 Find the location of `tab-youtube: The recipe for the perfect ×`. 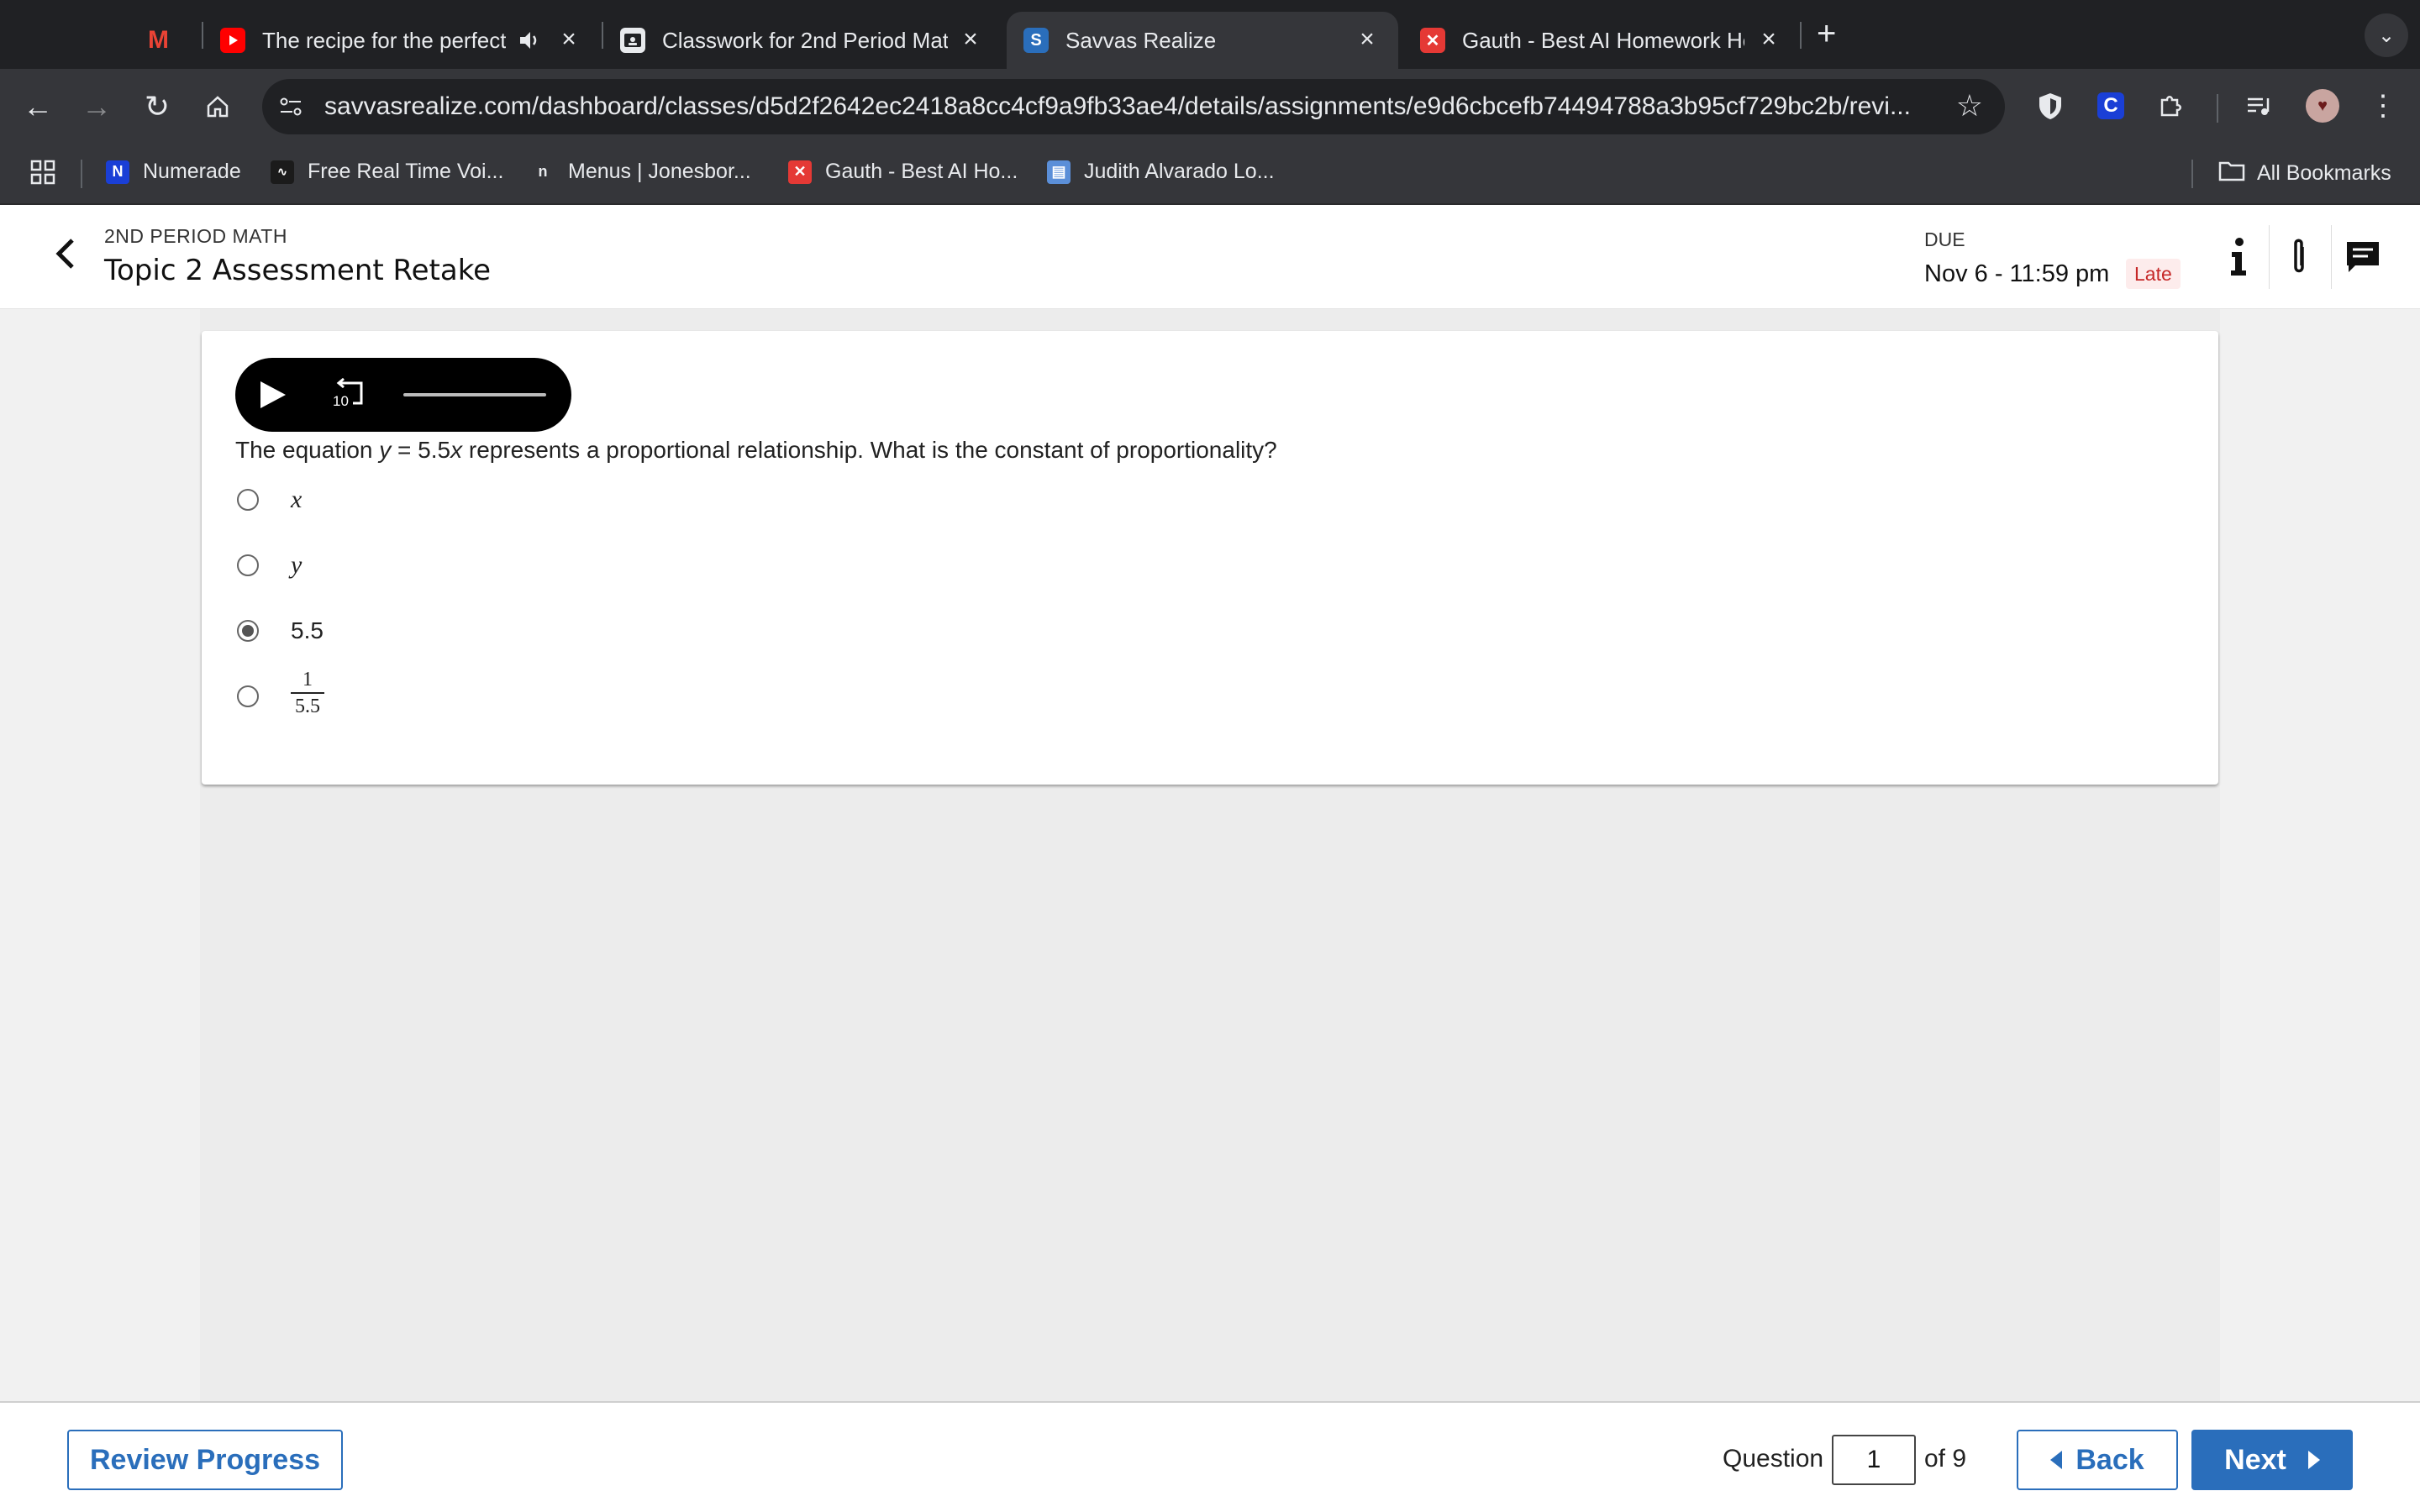

tab-youtube: The recipe for the perfect × is located at coordinates (400, 40).